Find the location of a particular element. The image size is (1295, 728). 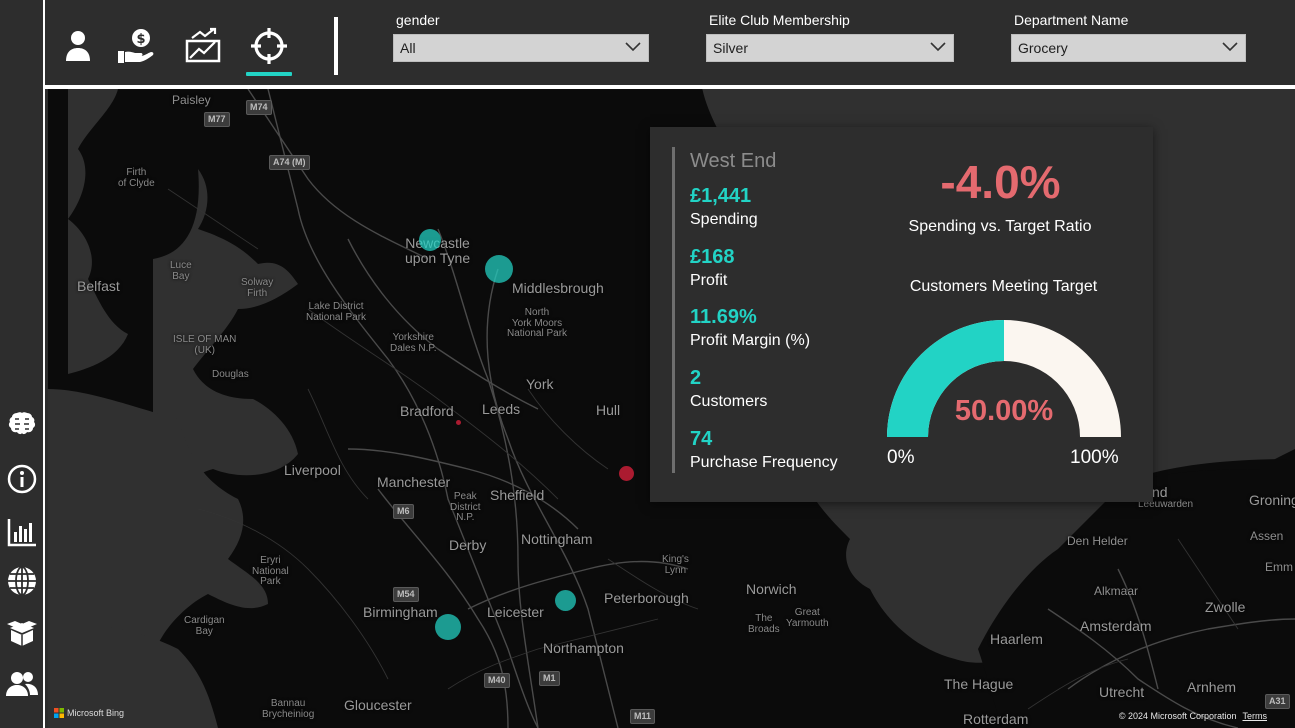

map-label-groningen: Groninge is located at coordinates (1272, 500).